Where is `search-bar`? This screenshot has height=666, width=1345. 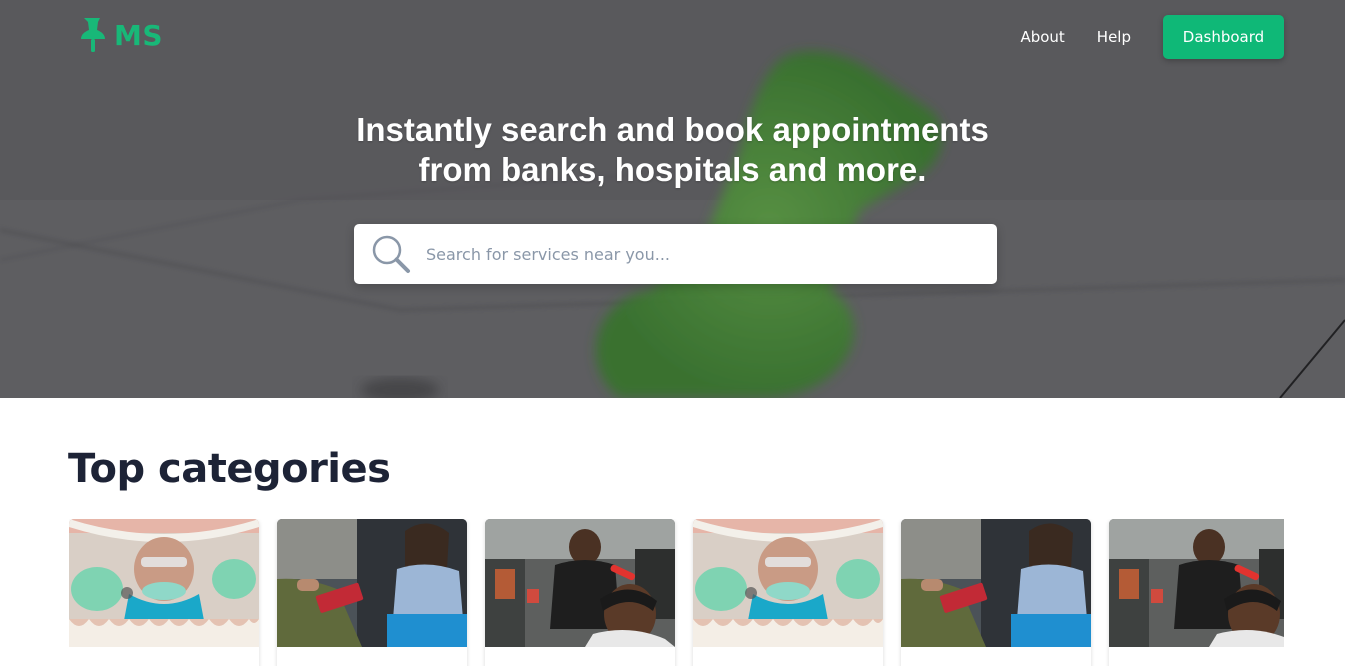 search-bar is located at coordinates (675, 254).